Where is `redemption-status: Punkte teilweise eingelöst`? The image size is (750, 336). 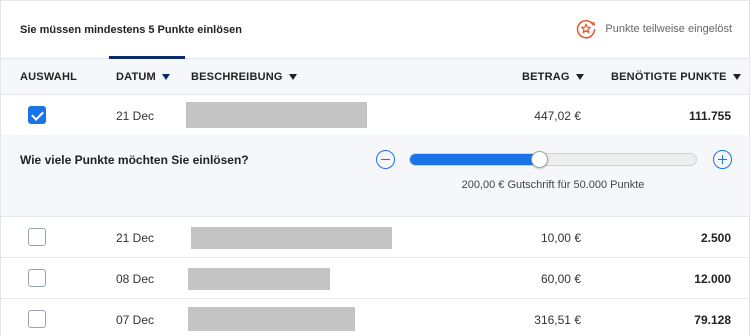
redemption-status: Punkte teilweise eingelöst is located at coordinates (653, 29).